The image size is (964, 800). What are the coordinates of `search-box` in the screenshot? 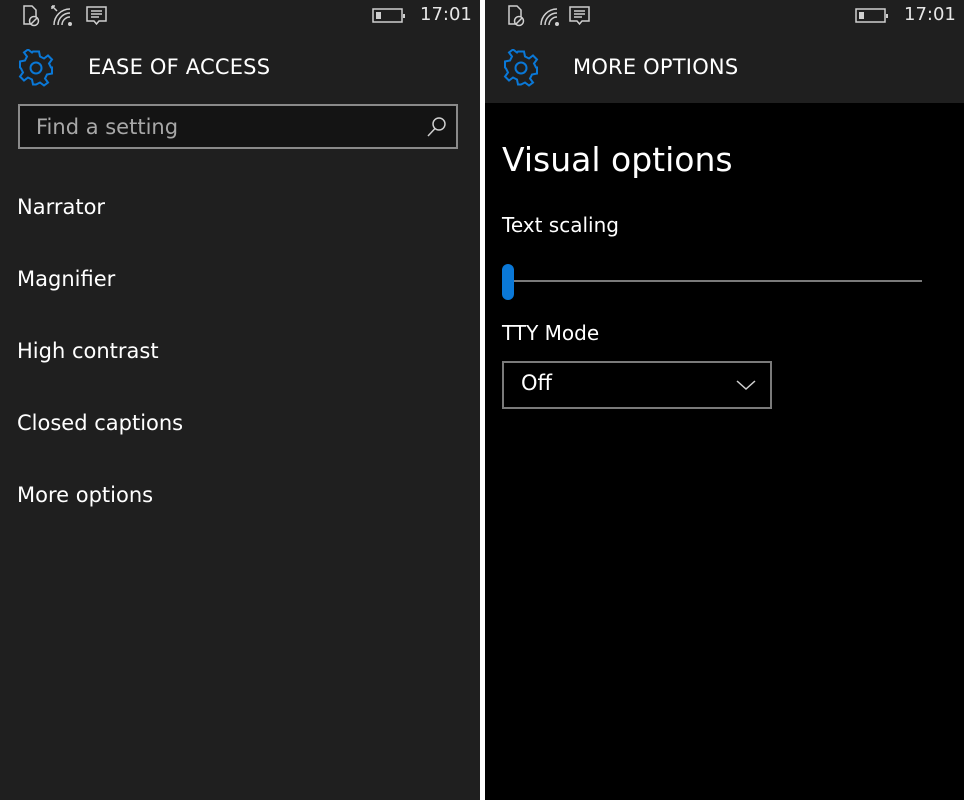 It's located at (238, 126).